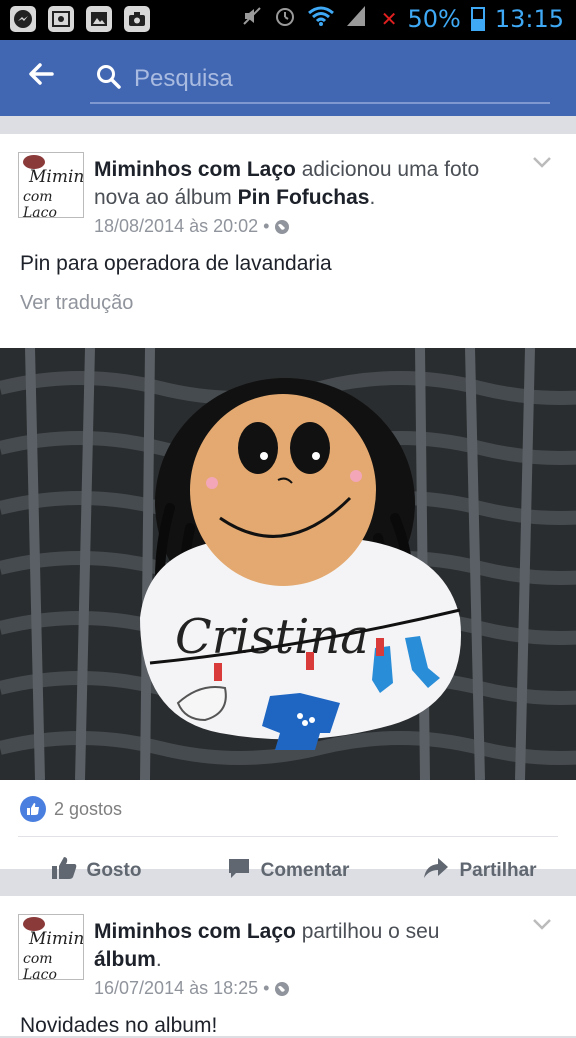  What do you see at coordinates (125, 959) in the screenshot?
I see `album-link: álbum` at bounding box center [125, 959].